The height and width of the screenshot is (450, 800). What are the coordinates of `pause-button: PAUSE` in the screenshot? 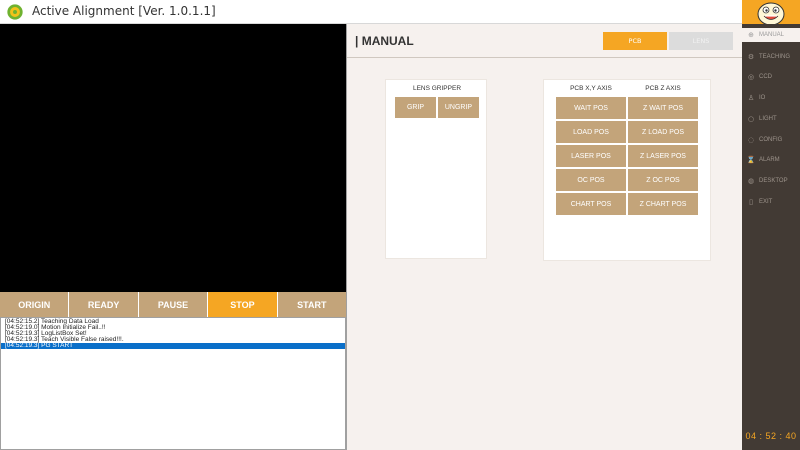 It's located at (173, 304).